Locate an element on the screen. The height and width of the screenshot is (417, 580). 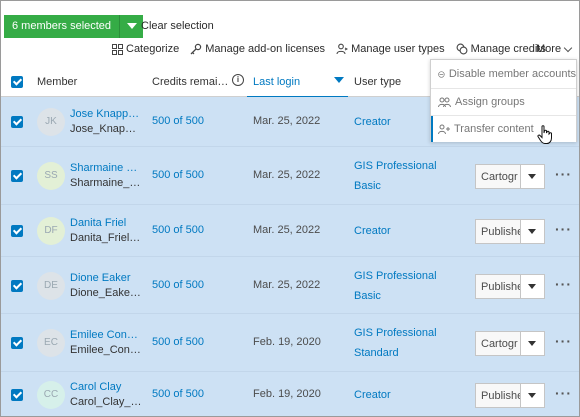
column-header-user-type: User type is located at coordinates (377, 82).